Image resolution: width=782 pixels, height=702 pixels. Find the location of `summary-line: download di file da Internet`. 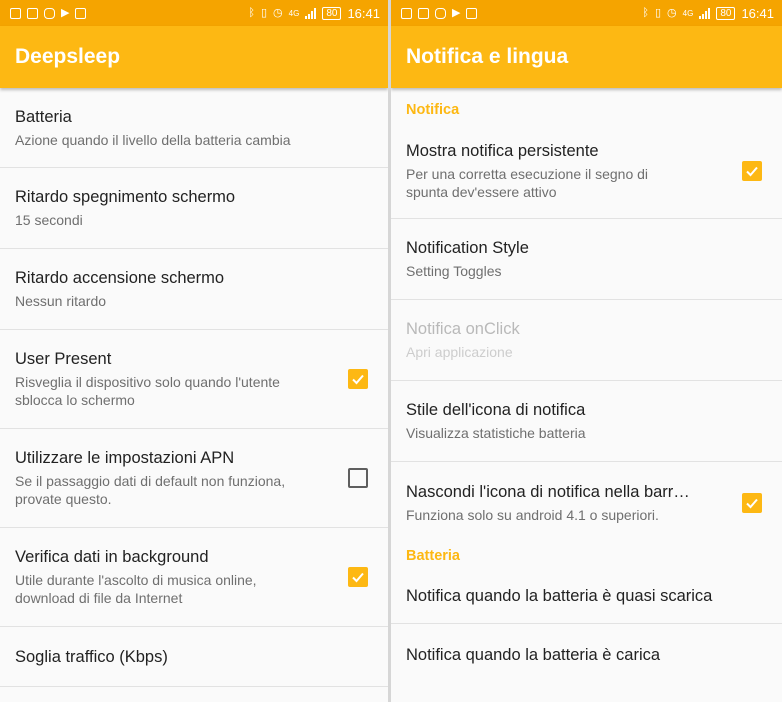

summary-line: download di file da Internet is located at coordinates (99, 598).